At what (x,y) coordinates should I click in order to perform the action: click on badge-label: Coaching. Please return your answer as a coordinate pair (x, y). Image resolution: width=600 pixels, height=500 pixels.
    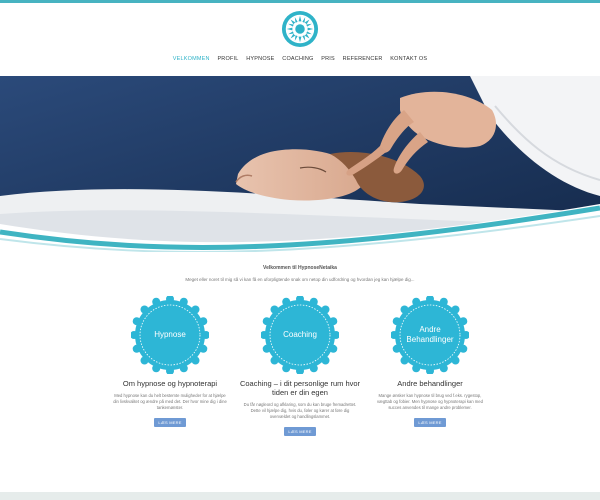
    Looking at the image, I should click on (300, 334).